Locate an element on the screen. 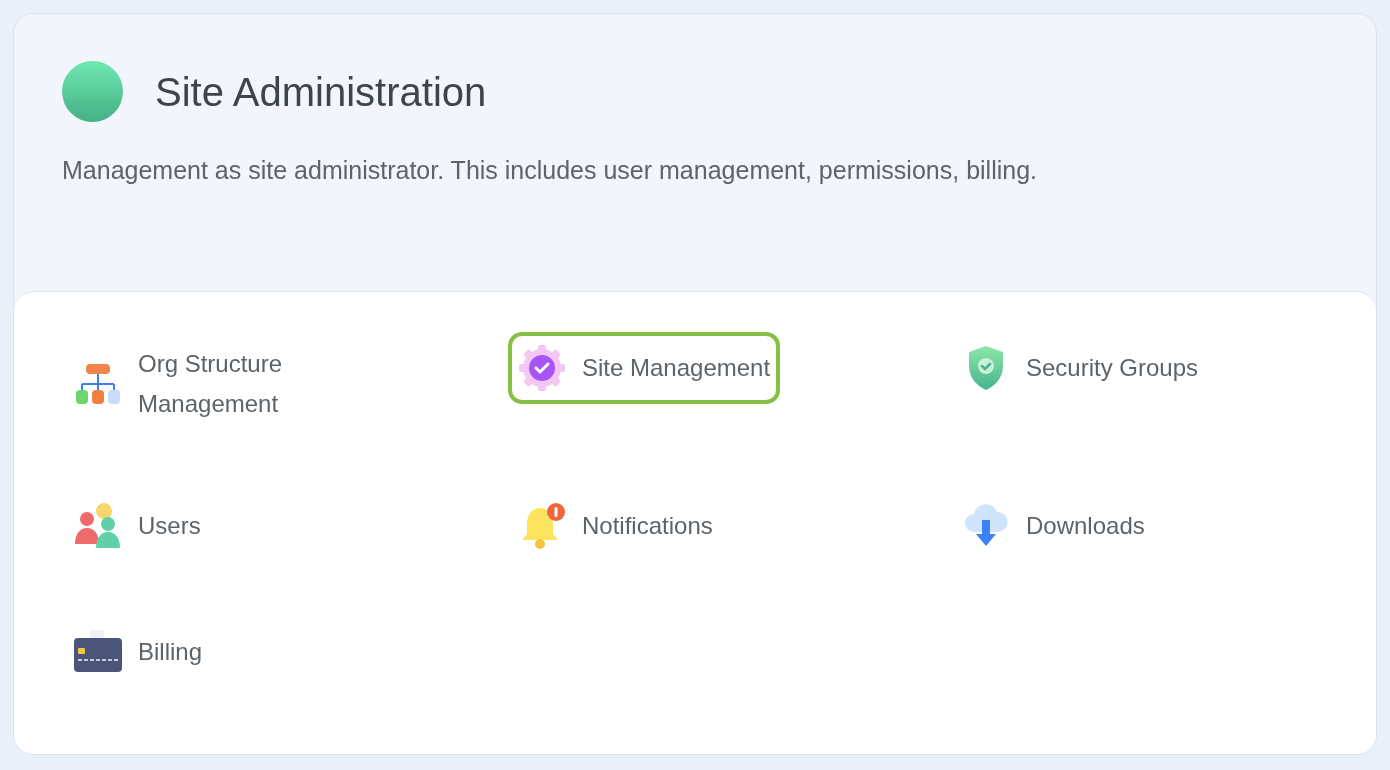  menu-item: Users is located at coordinates (137, 526).